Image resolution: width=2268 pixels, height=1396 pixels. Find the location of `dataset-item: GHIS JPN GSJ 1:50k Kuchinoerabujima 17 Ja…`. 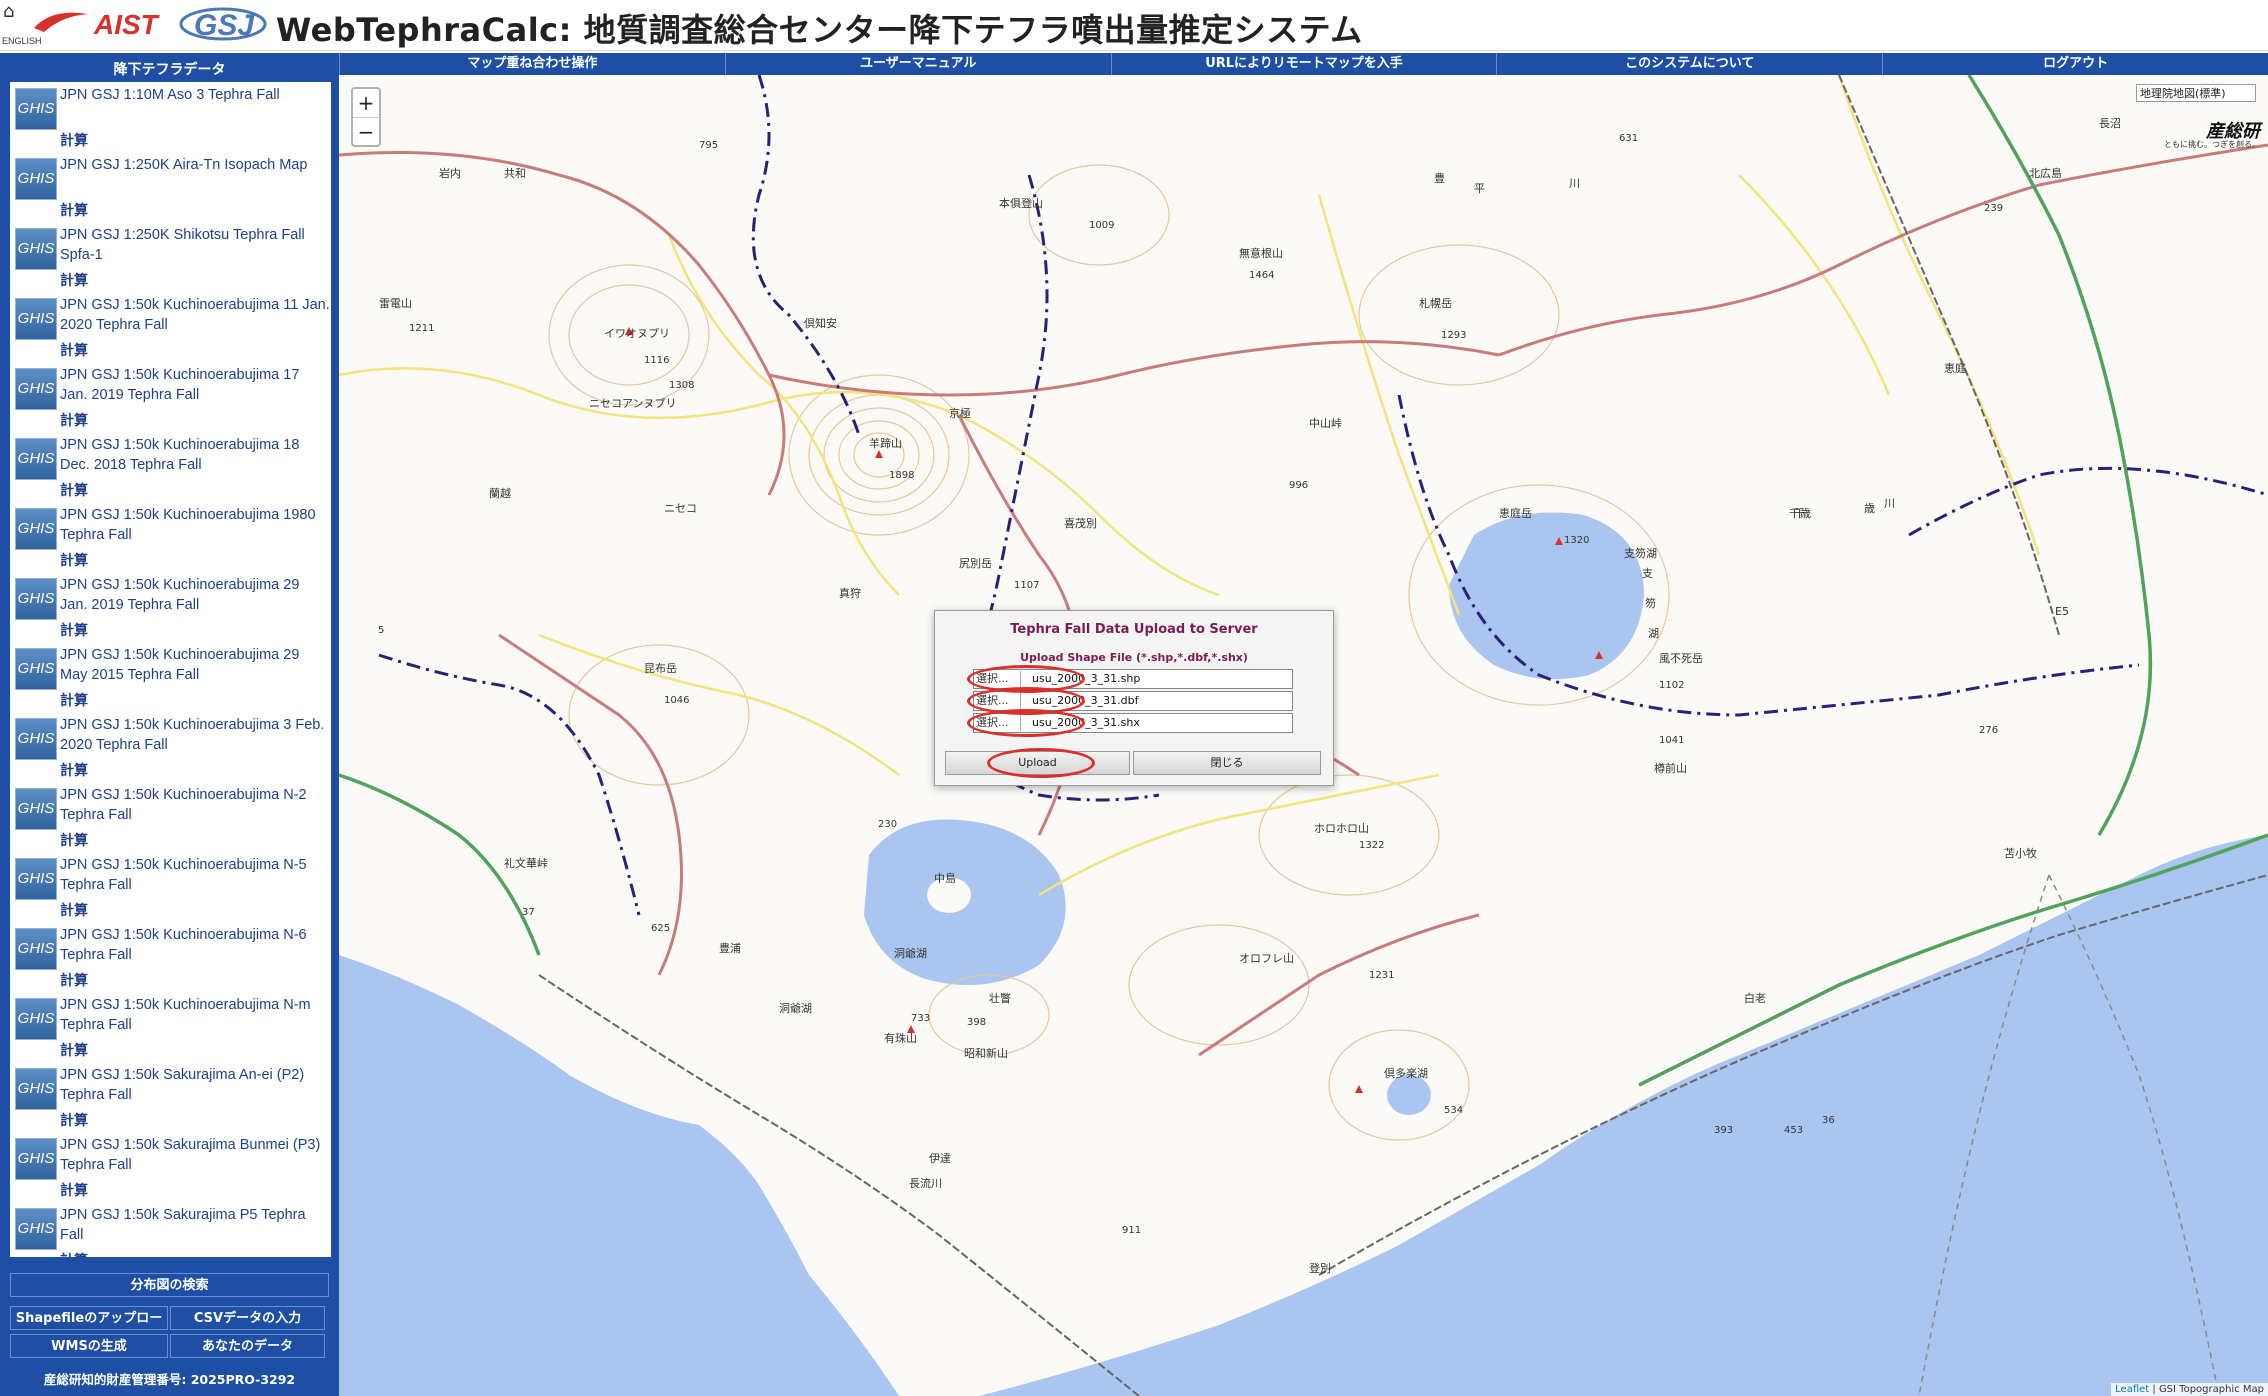

dataset-item: GHIS JPN GSJ 1:50k Kuchinoerabujima 17 Ja… is located at coordinates (170, 397).